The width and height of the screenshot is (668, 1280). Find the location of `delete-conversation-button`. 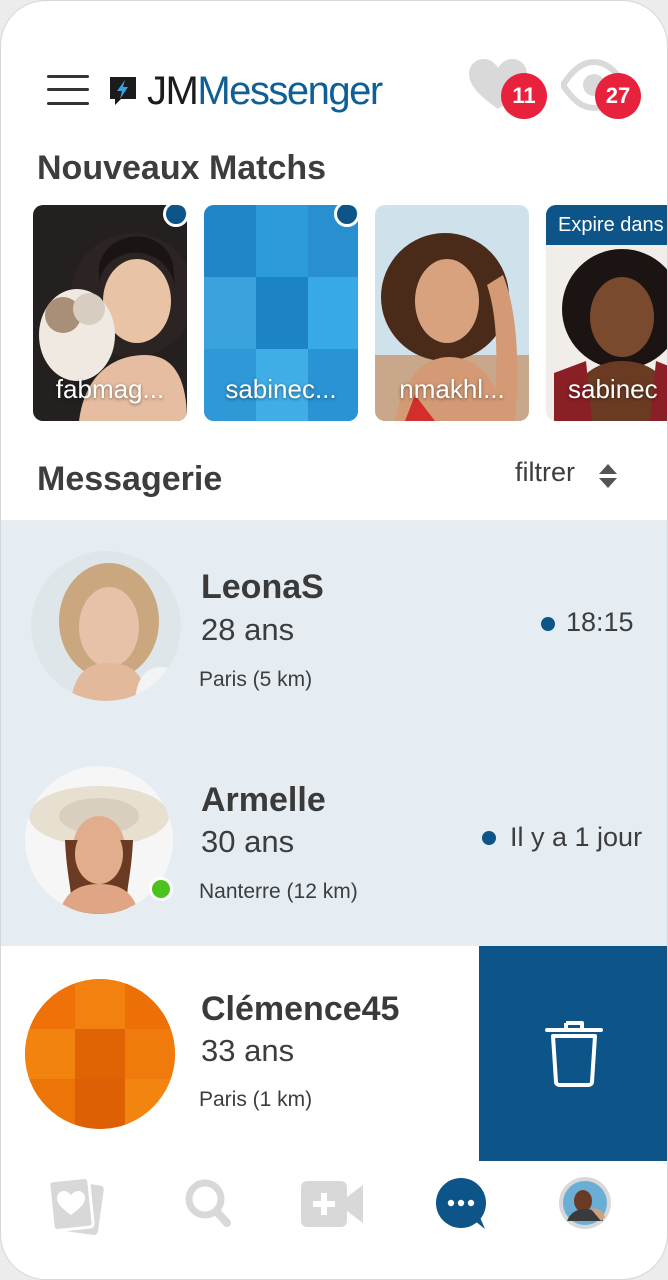

delete-conversation-button is located at coordinates (573, 1053).